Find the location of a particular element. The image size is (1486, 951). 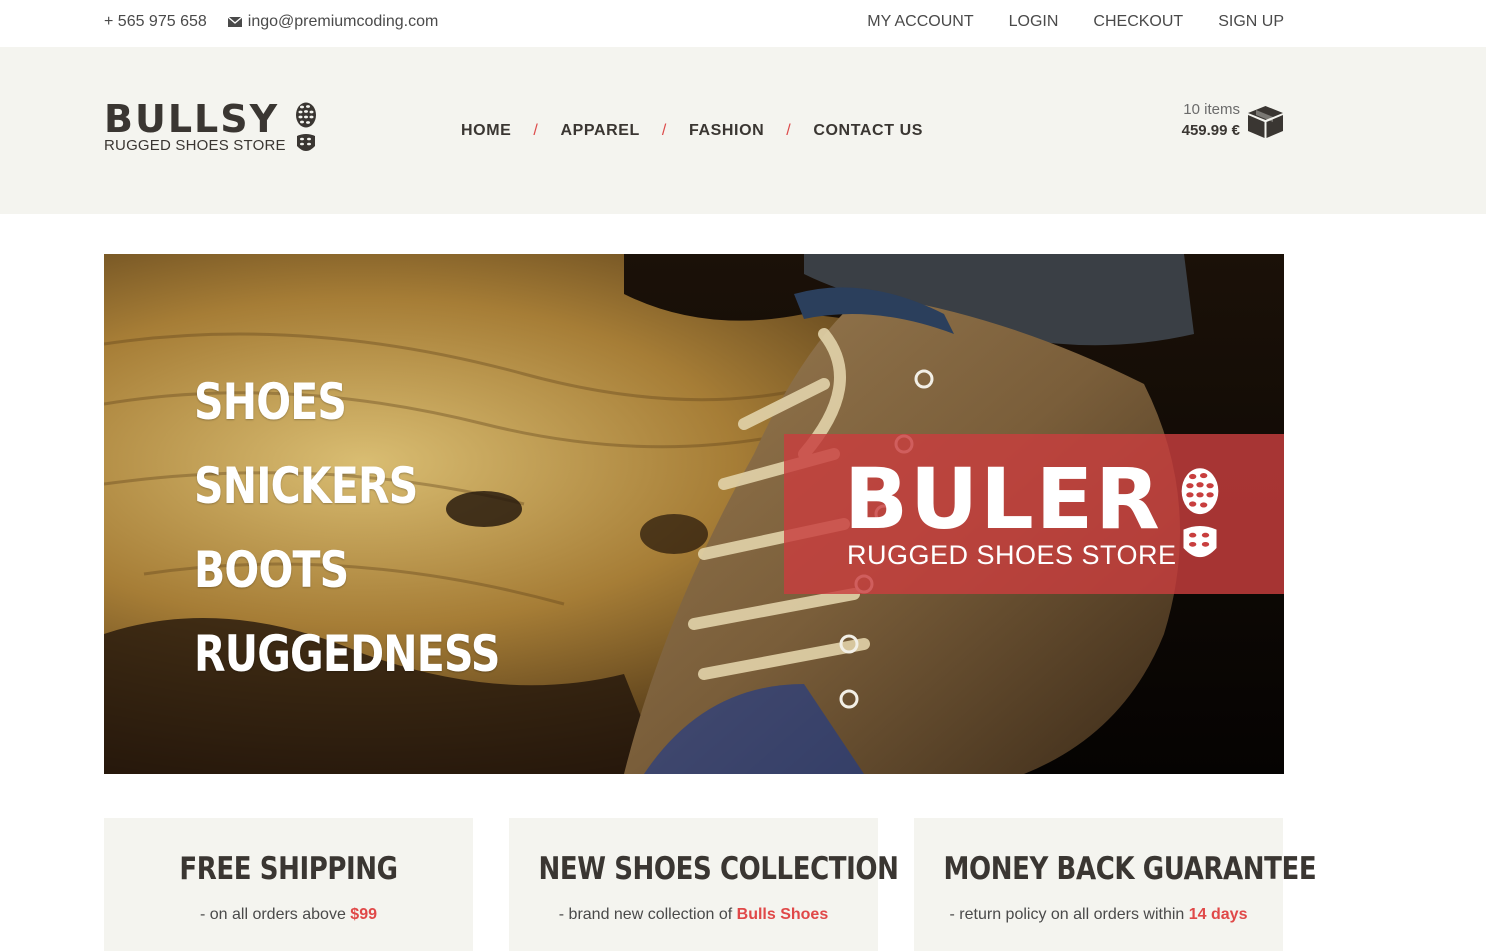

feature-free-shipping: FREE SHIPPING - on all orders above $99 is located at coordinates (288, 884).